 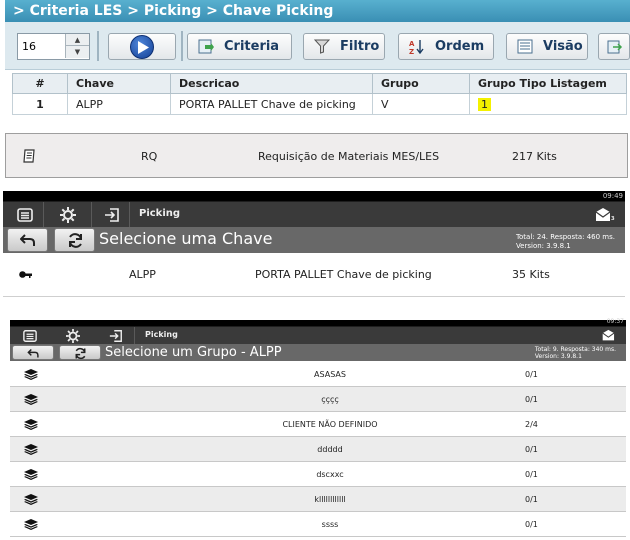 What do you see at coordinates (119, 83) in the screenshot?
I see `column-header: Chave` at bounding box center [119, 83].